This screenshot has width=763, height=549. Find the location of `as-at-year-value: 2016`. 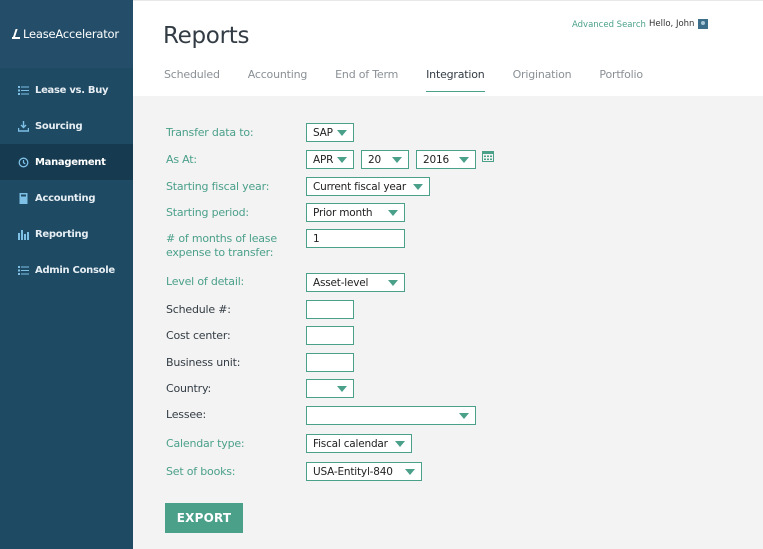

as-at-year-value: 2016 is located at coordinates (436, 159).